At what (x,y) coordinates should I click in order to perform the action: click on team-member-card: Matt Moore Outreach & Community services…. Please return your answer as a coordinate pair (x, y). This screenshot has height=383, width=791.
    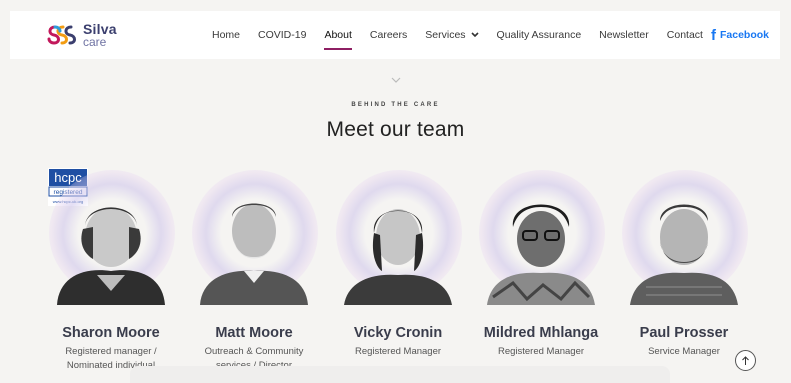
    Looking at the image, I should click on (254, 269).